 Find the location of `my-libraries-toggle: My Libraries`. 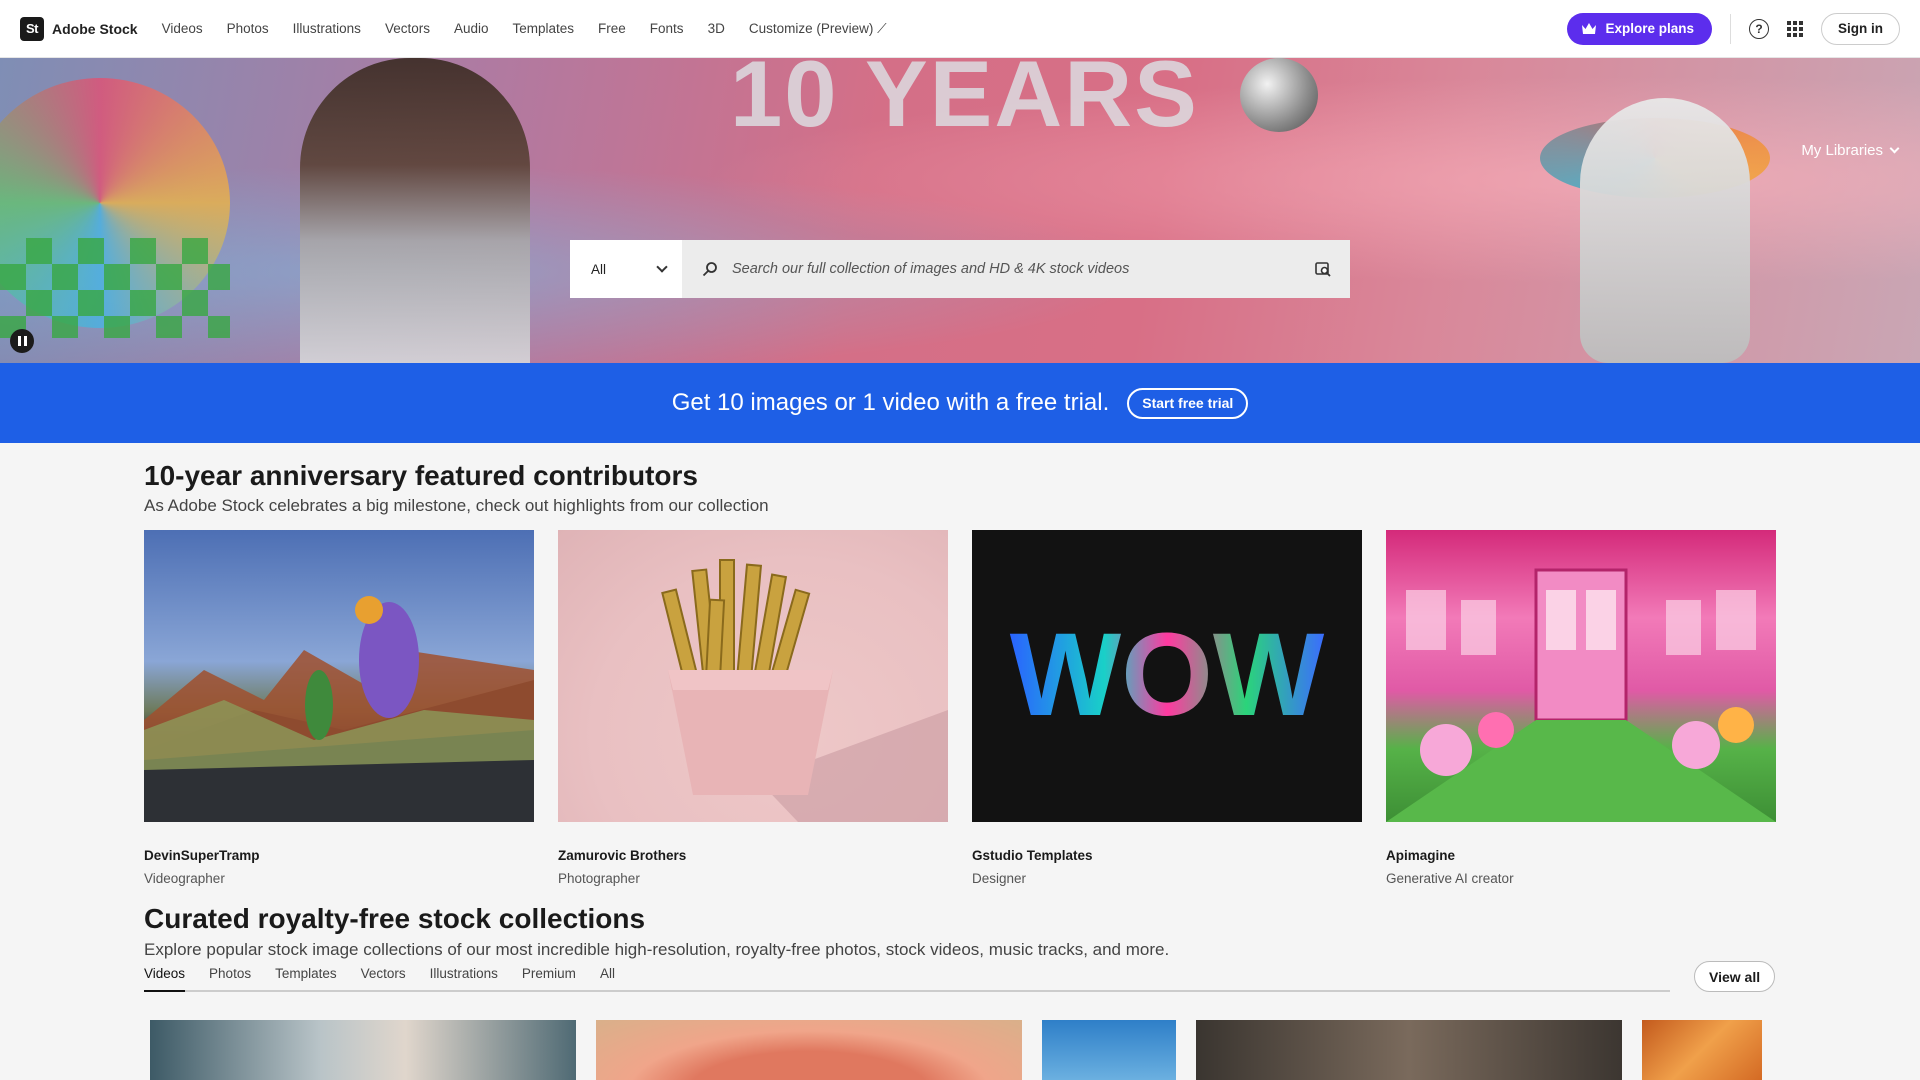

my-libraries-toggle: My Libraries is located at coordinates (1850, 150).